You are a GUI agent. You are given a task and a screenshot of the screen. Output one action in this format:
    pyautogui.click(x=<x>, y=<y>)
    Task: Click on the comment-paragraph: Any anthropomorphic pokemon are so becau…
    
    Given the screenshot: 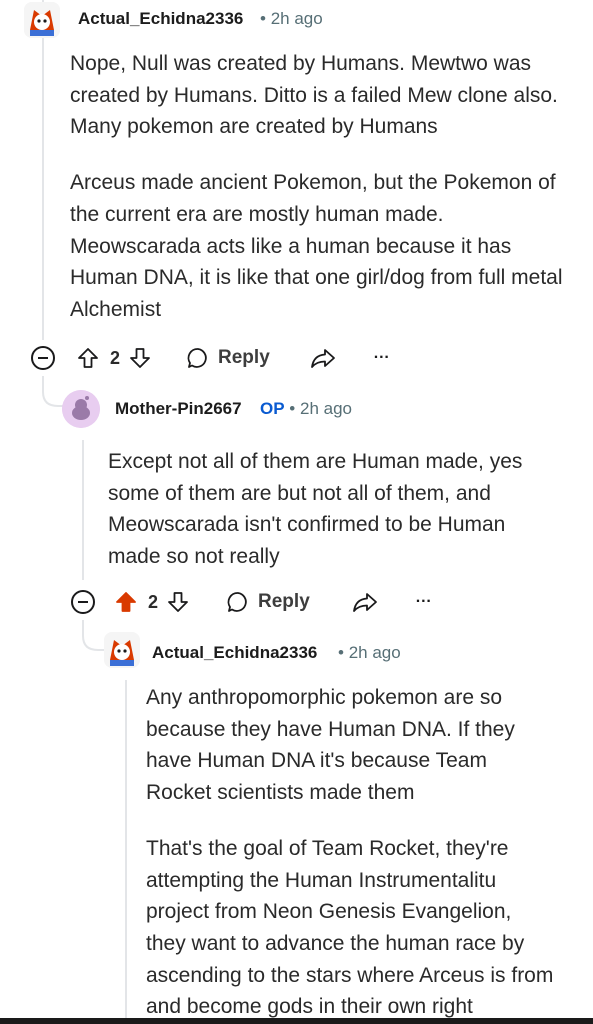 What is the action you would take?
    pyautogui.click(x=330, y=745)
    